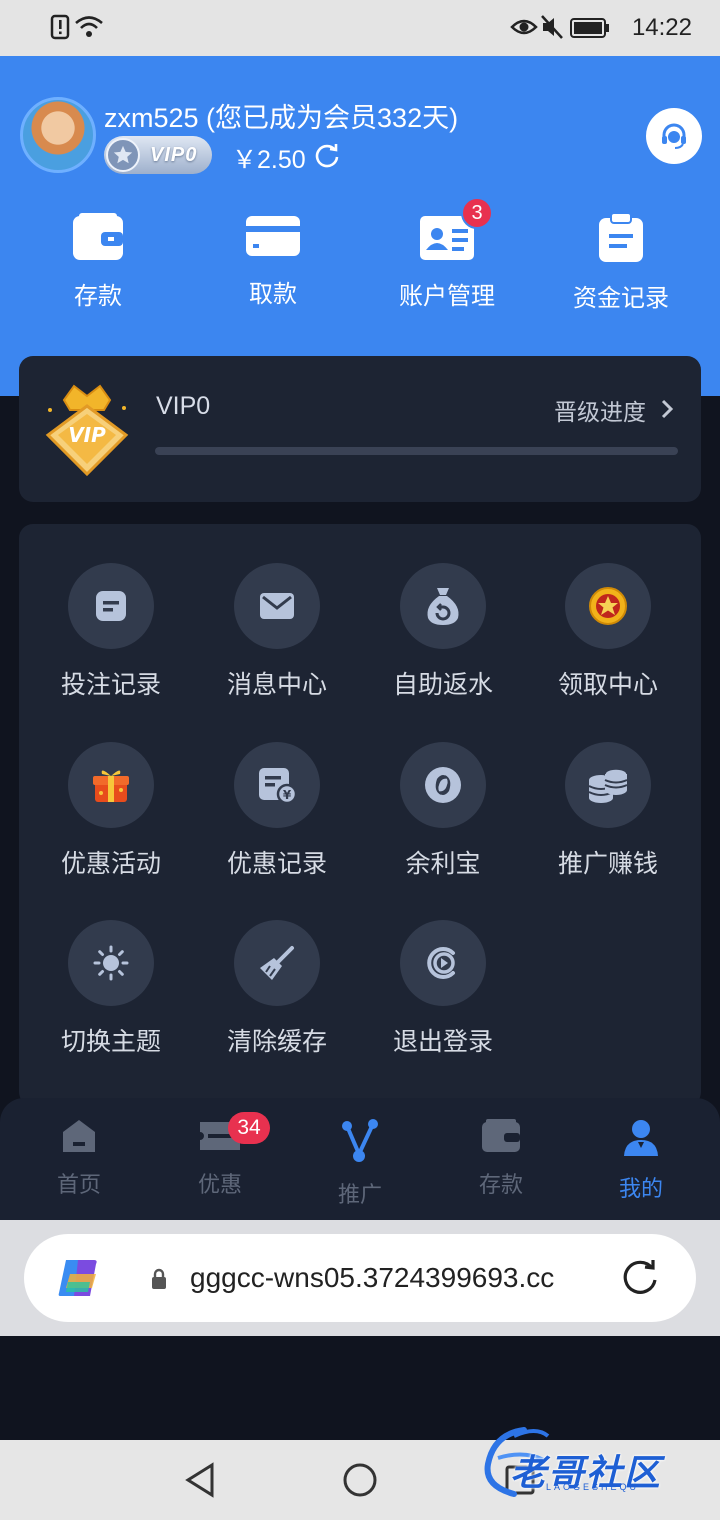 The width and height of the screenshot is (720, 1520). Describe the element at coordinates (219, 1184) in the screenshot. I see `nav-offers-label: 优惠` at that location.